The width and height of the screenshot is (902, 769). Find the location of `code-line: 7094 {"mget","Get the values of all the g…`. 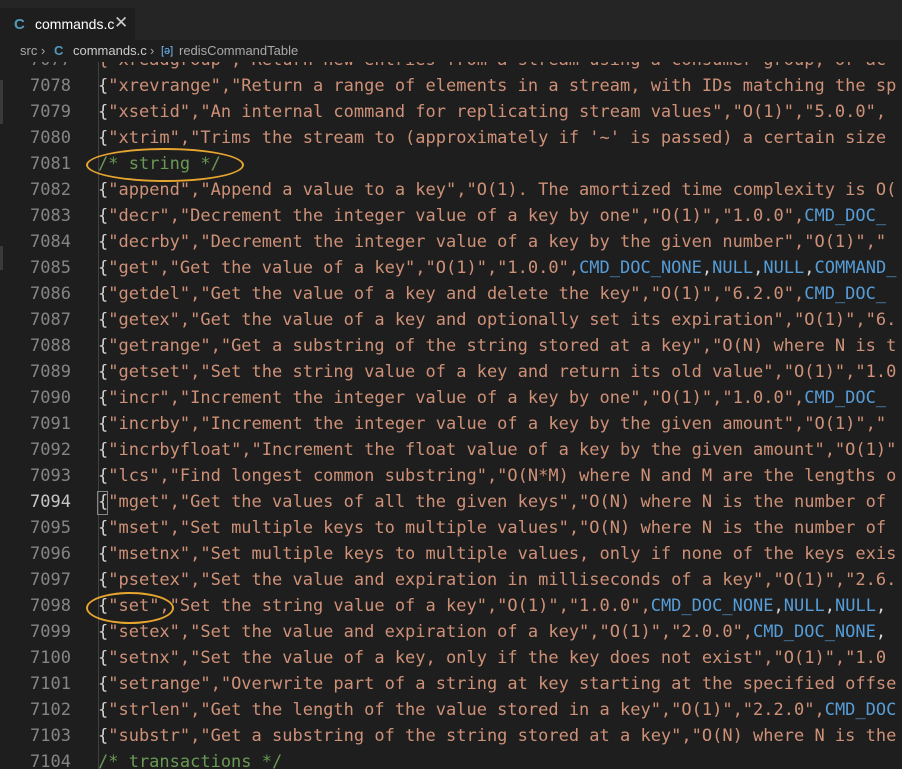

code-line: 7094 {"mget","Get the values of all the g… is located at coordinates (451, 502).